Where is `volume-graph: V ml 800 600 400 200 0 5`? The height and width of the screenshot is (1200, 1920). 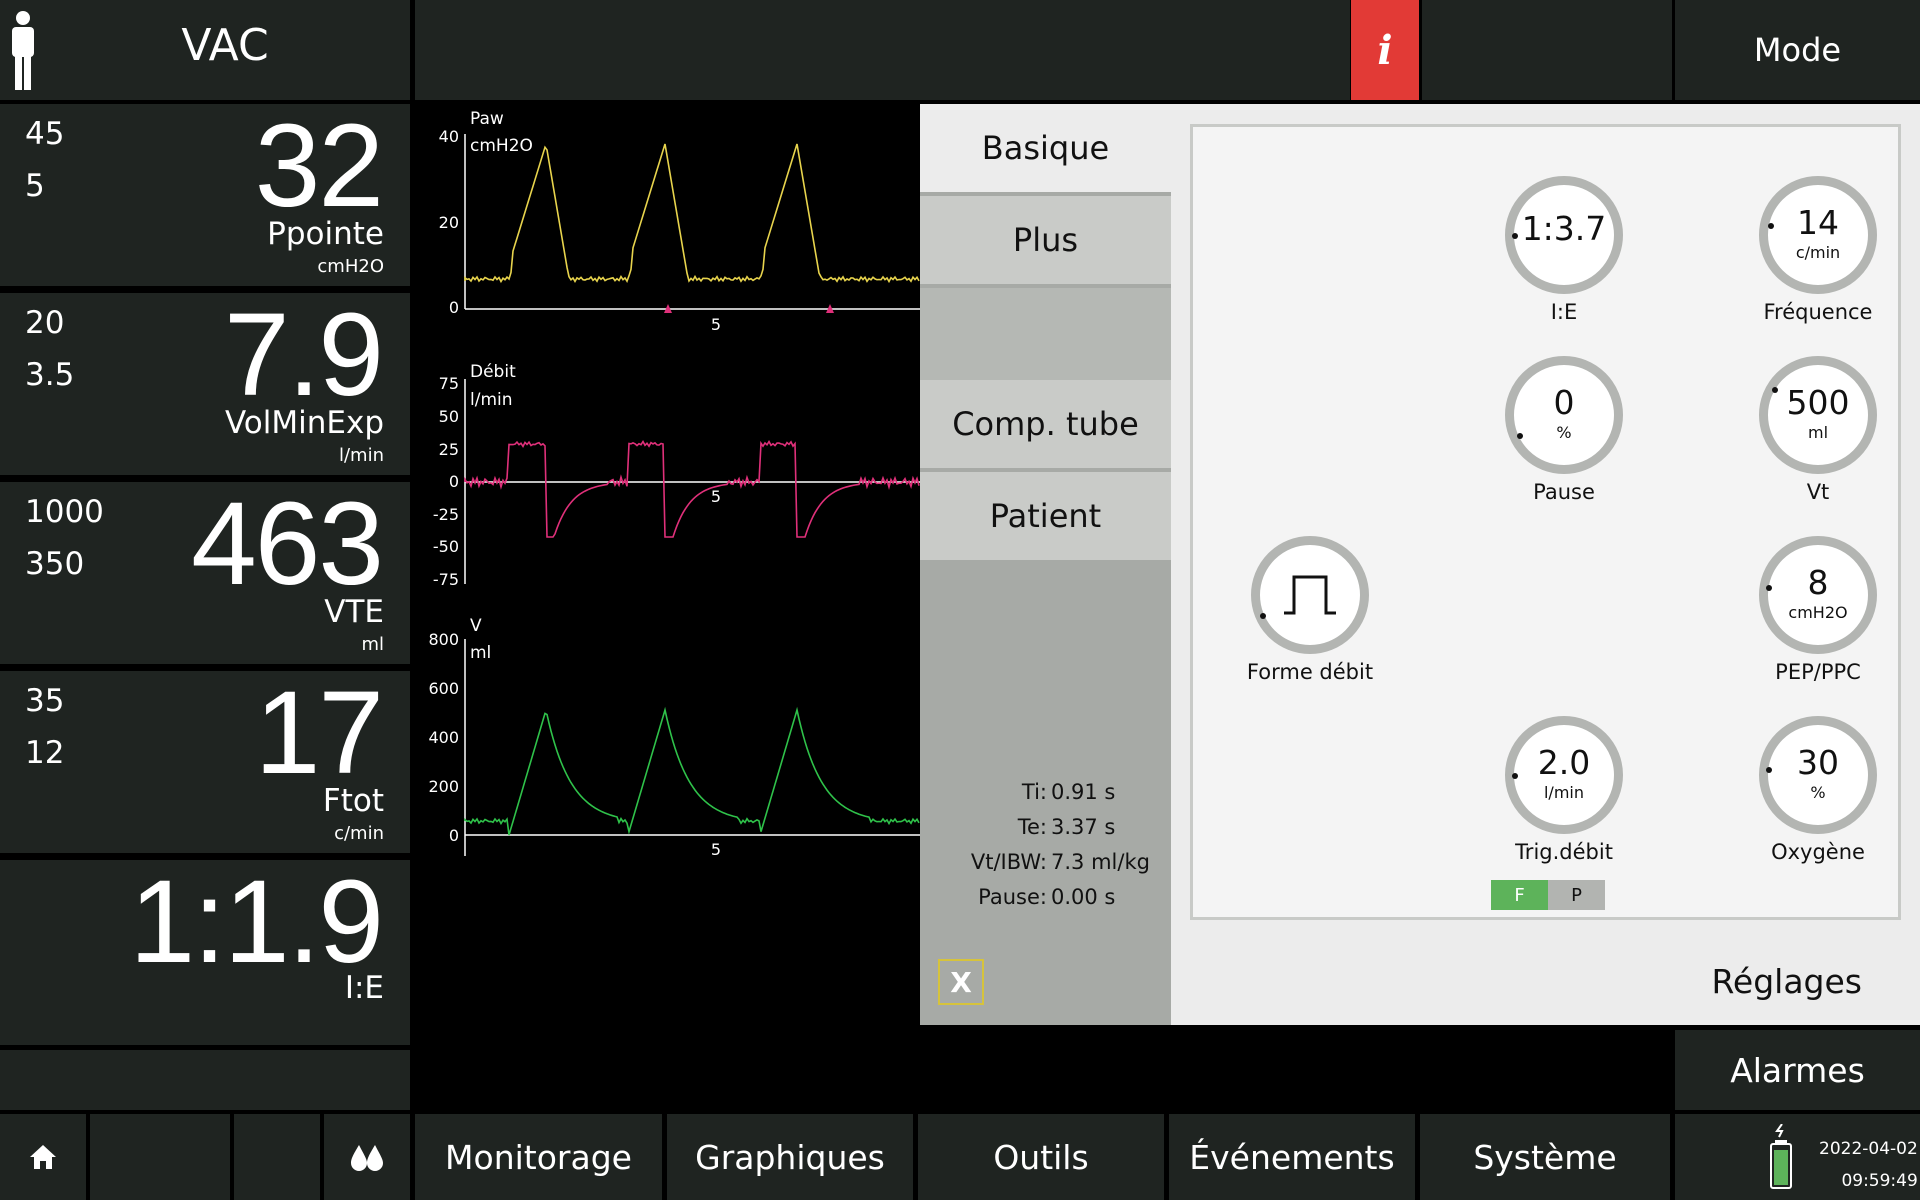 volume-graph: V ml 800 600 400 200 0 5 is located at coordinates (674, 737).